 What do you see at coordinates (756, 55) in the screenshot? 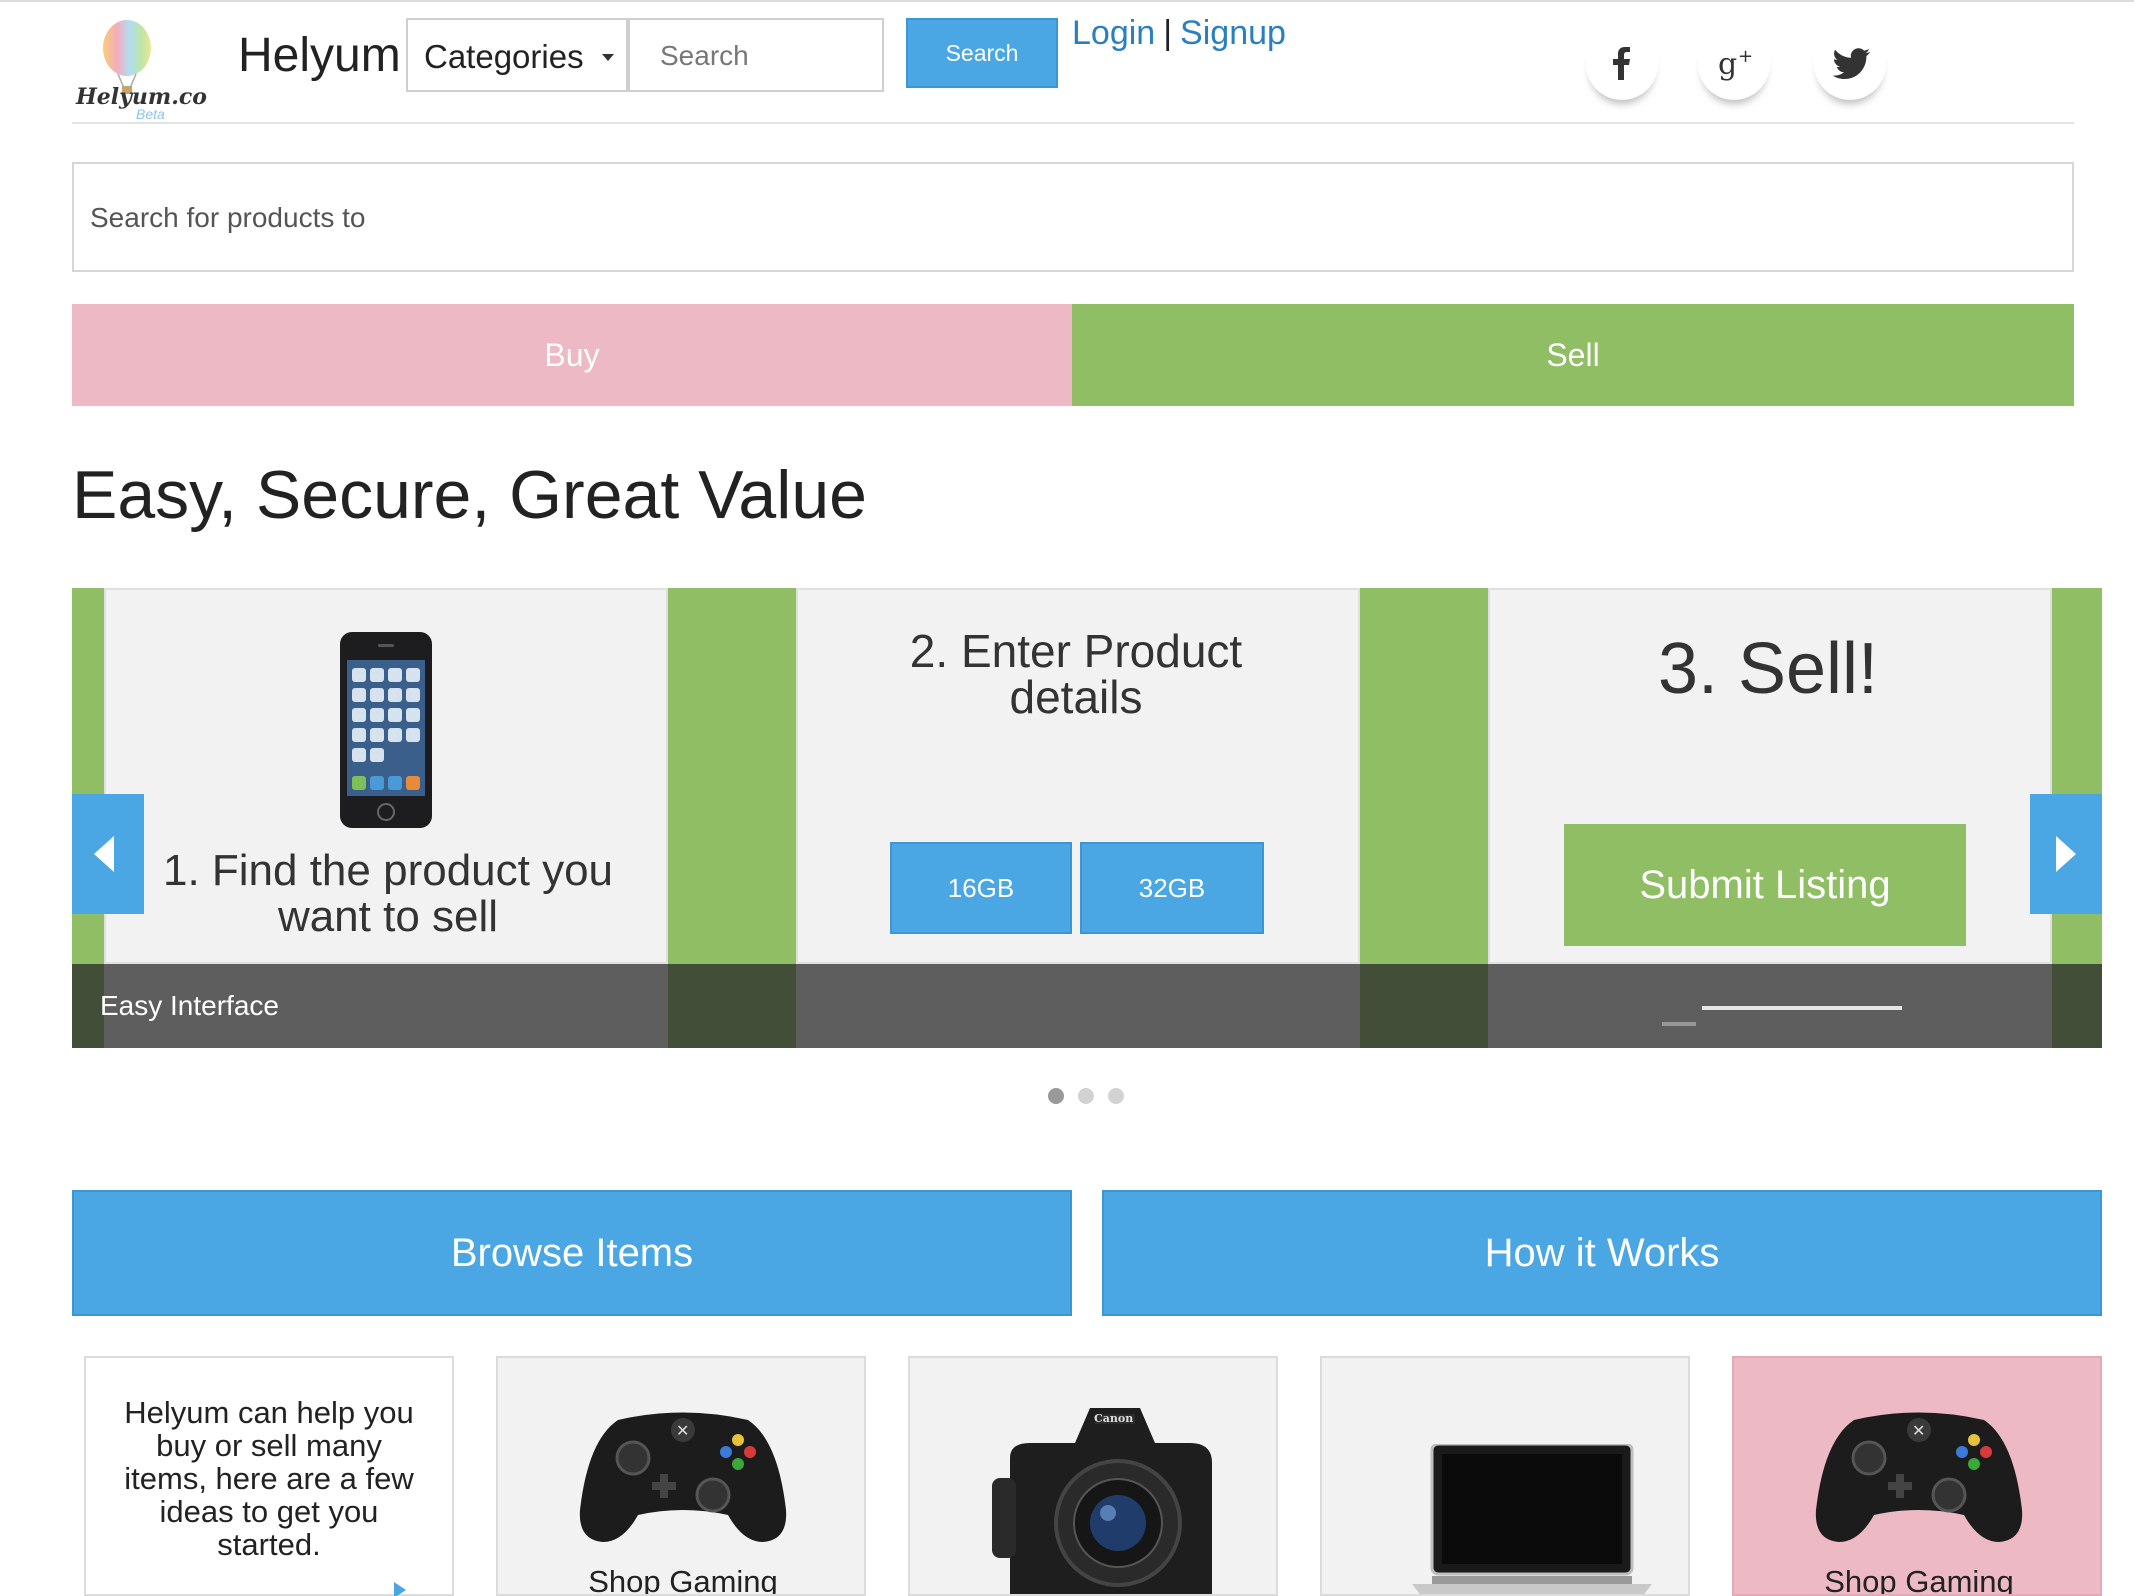
I see `header-search-input: Search` at bounding box center [756, 55].